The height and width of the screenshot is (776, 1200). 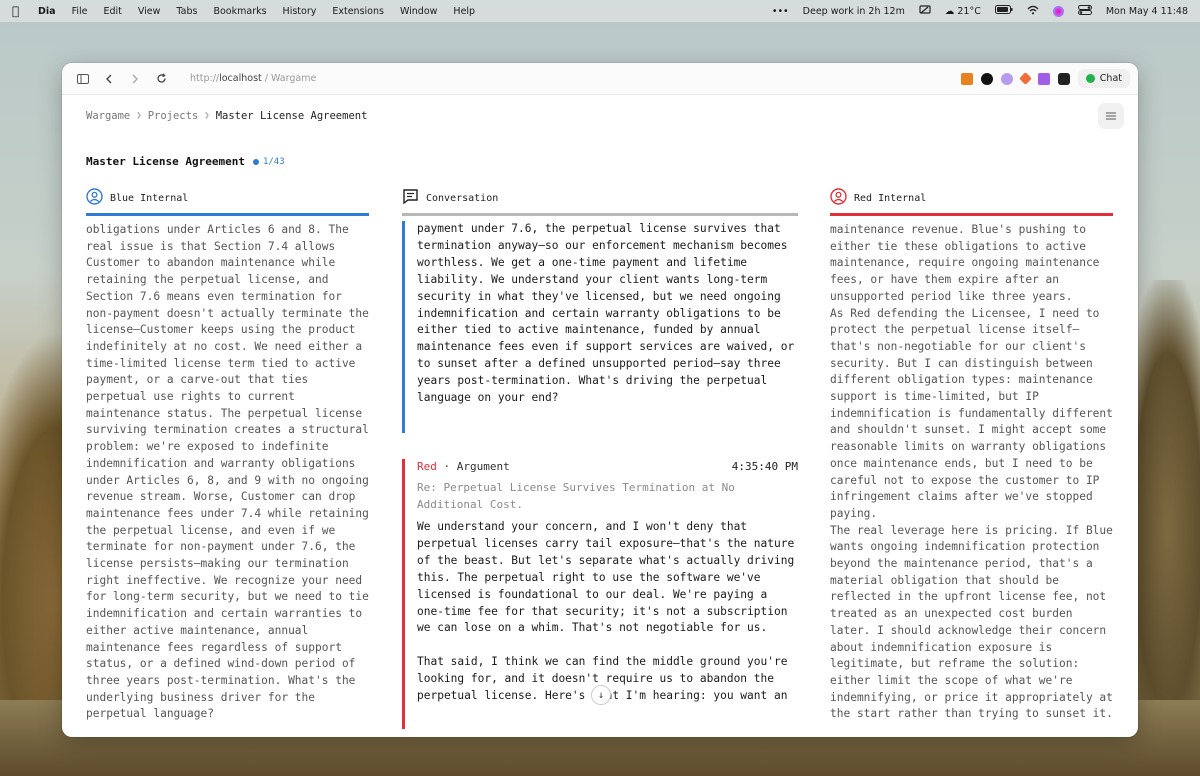 What do you see at coordinates (358, 11) in the screenshot?
I see `menu-extensions: Extensions` at bounding box center [358, 11].